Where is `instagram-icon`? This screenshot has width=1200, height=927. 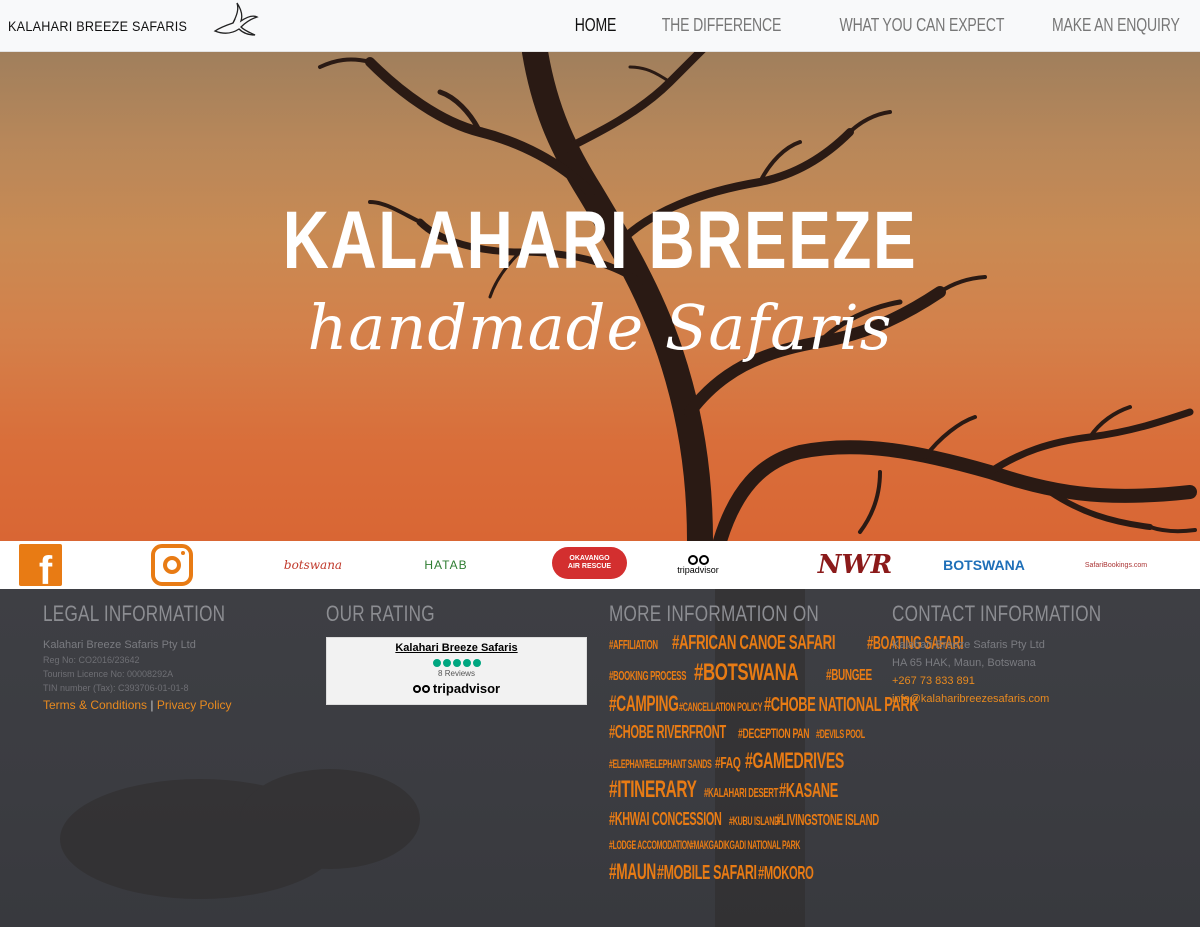
instagram-icon is located at coordinates (172, 565).